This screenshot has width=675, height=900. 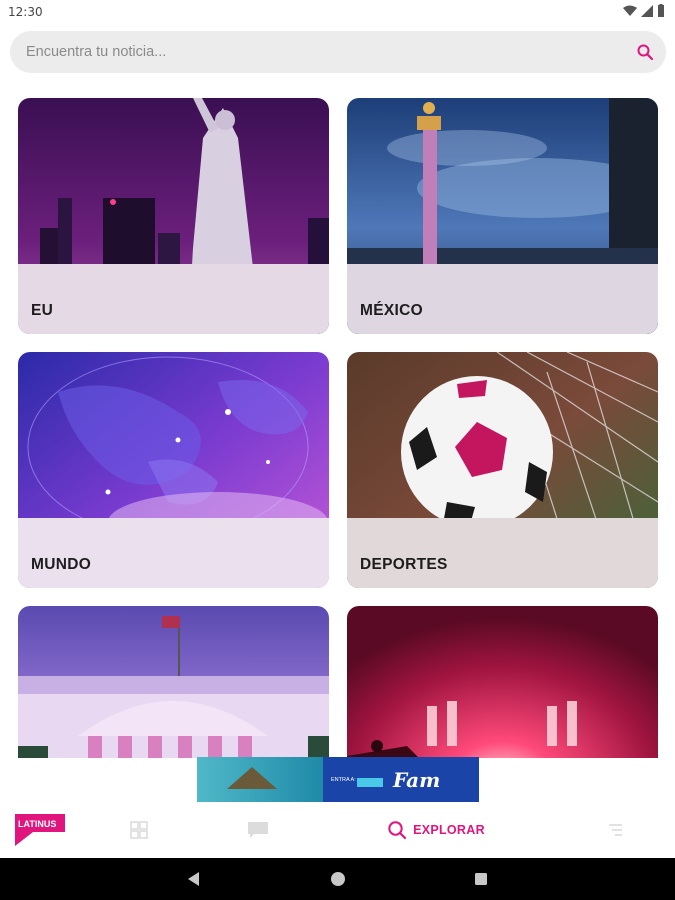 I want to click on ad-banner: ENTRA A: Fam, so click(x=338, y=779).